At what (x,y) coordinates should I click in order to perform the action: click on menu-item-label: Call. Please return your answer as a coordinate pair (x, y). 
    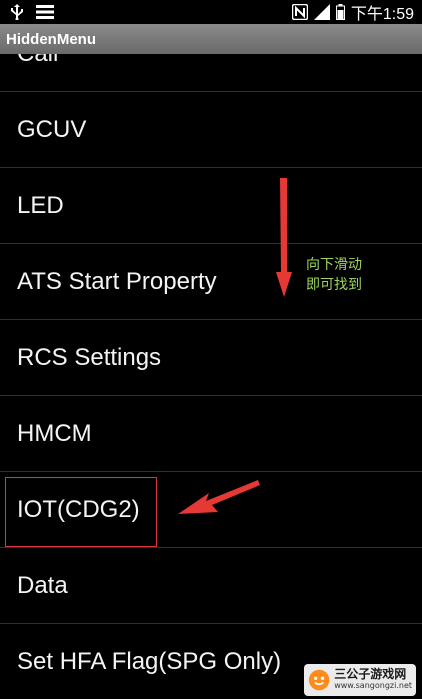
    Looking at the image, I should click on (37, 61).